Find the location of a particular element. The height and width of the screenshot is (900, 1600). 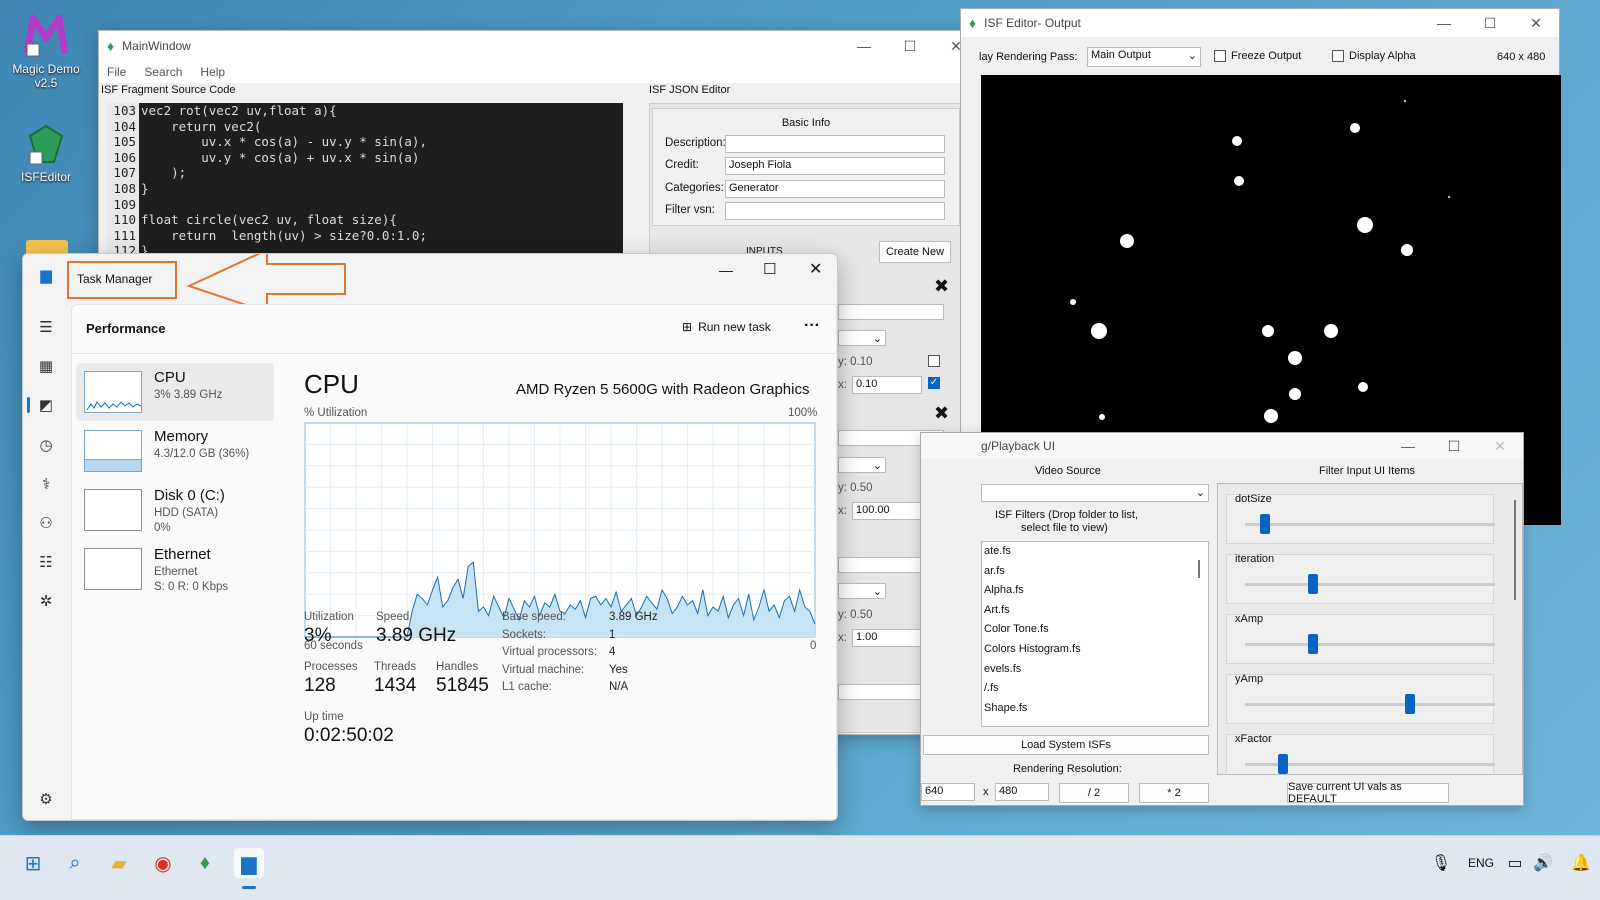

menu-help: Help is located at coordinates (212, 72).